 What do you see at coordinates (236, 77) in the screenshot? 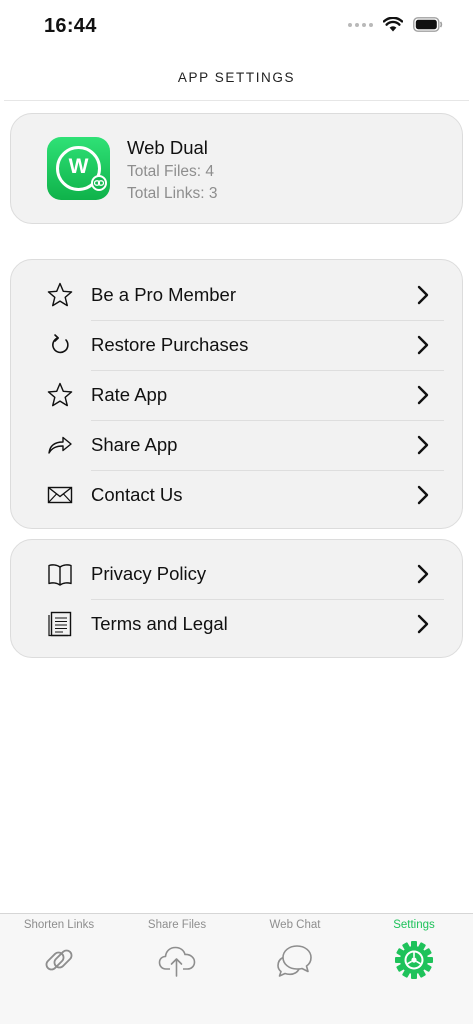
I see `page-title: APP SETTINGS` at bounding box center [236, 77].